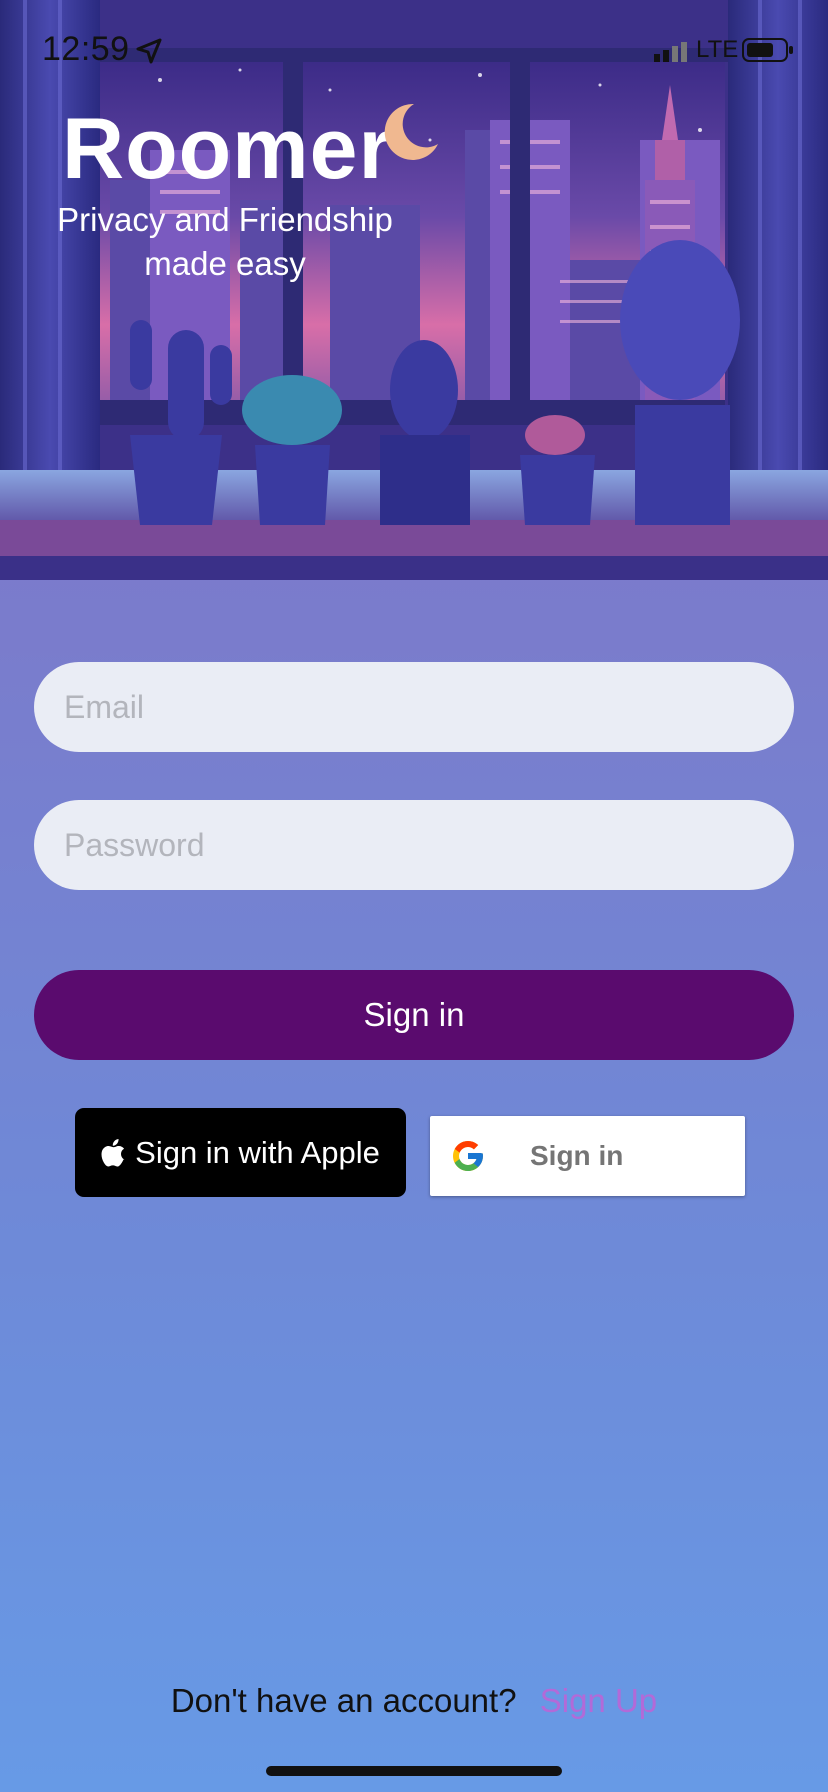  What do you see at coordinates (225, 219) in the screenshot?
I see `tagline-line-1: Privacy and Friendship` at bounding box center [225, 219].